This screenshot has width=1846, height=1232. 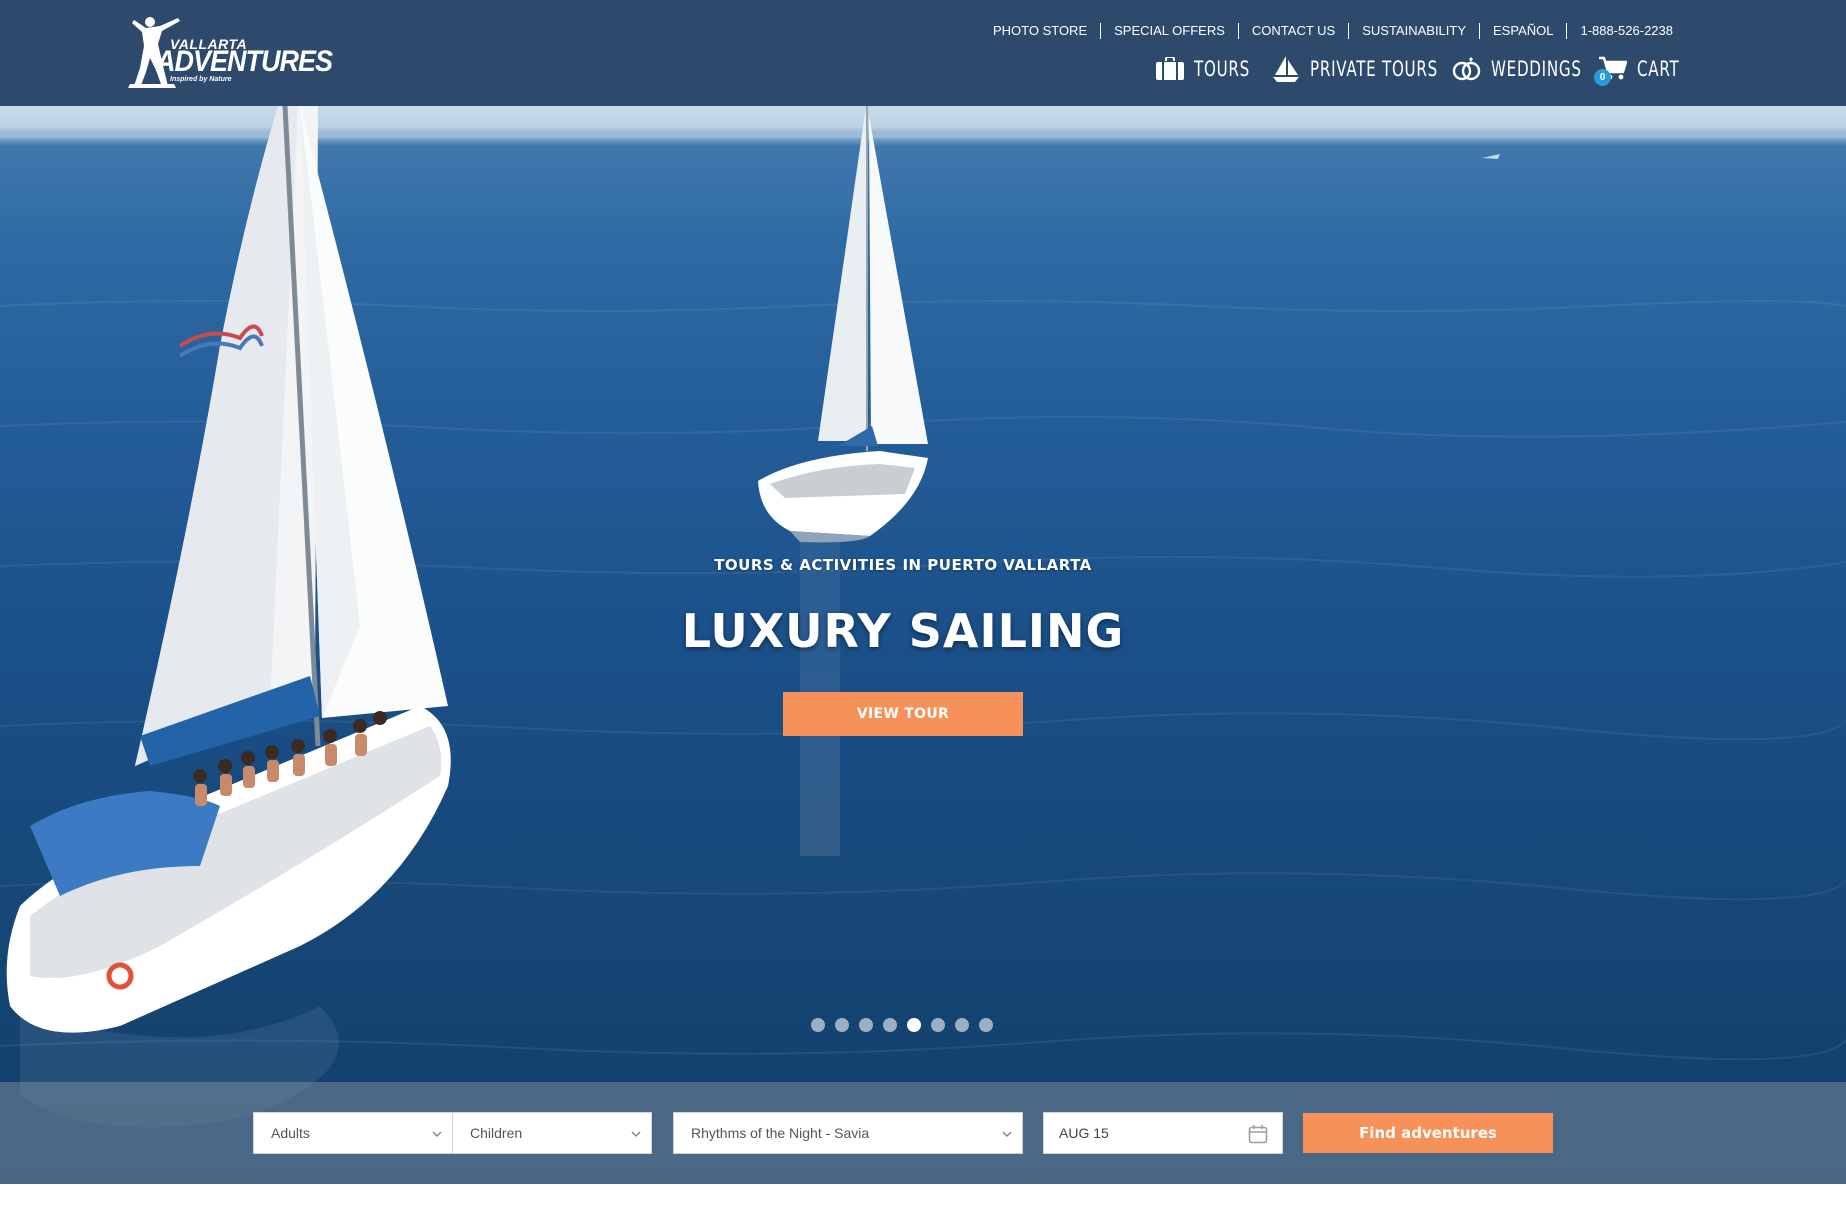 What do you see at coordinates (1258, 1134) in the screenshot?
I see `calendar-icon` at bounding box center [1258, 1134].